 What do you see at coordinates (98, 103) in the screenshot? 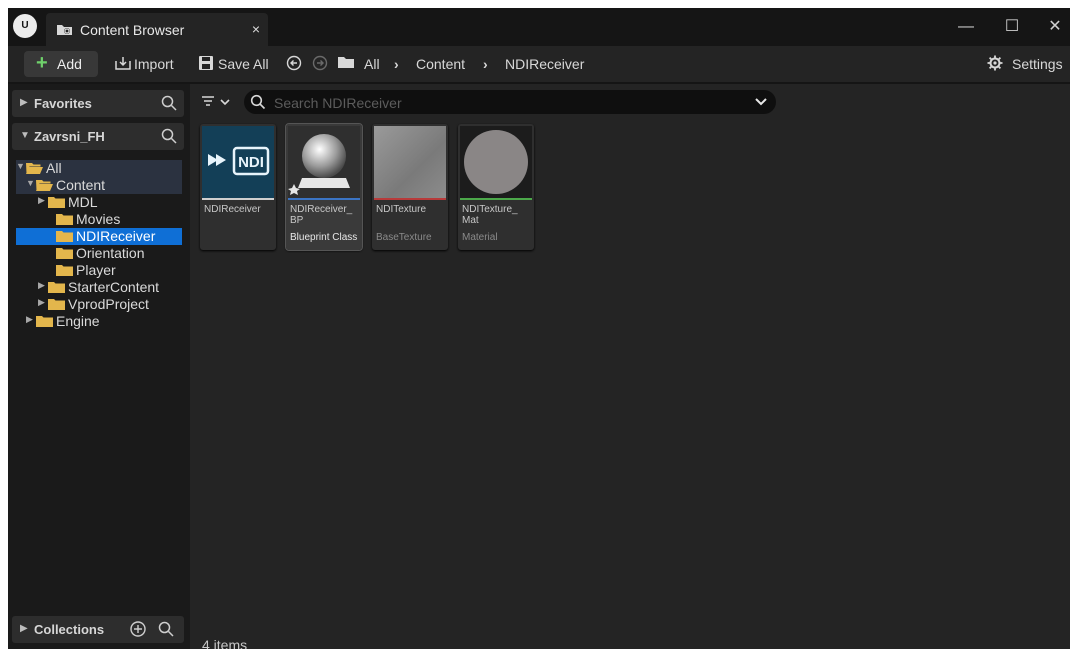
I see `favorites-header: ▶ Favorites` at bounding box center [98, 103].